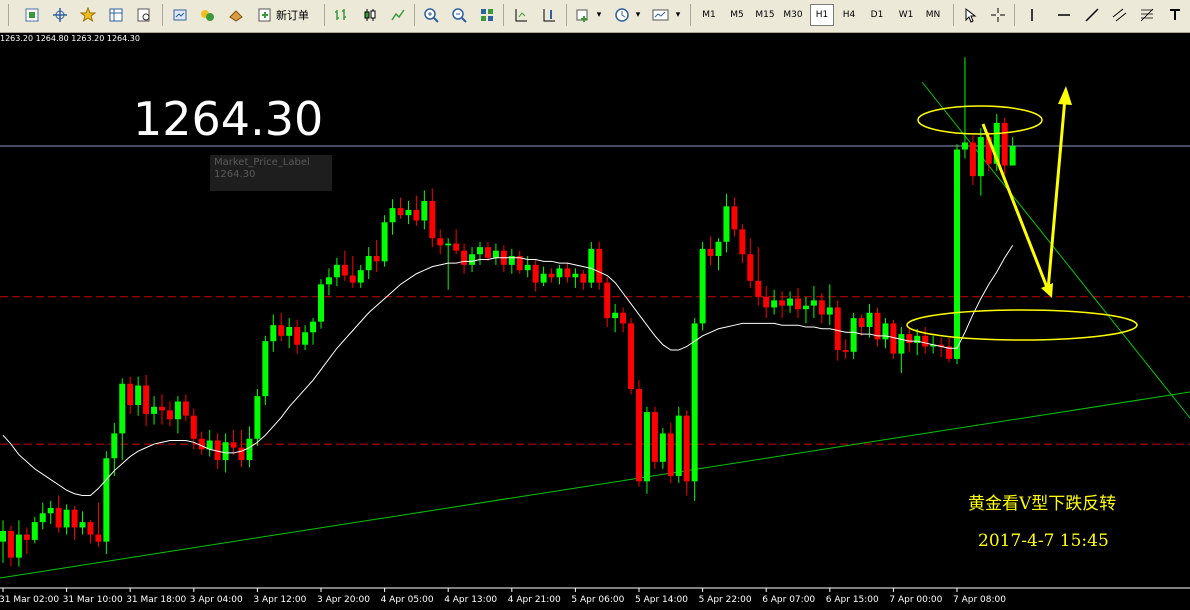 The width and height of the screenshot is (1190, 610). What do you see at coordinates (970, 15) in the screenshot?
I see `cursor-icon` at bounding box center [970, 15].